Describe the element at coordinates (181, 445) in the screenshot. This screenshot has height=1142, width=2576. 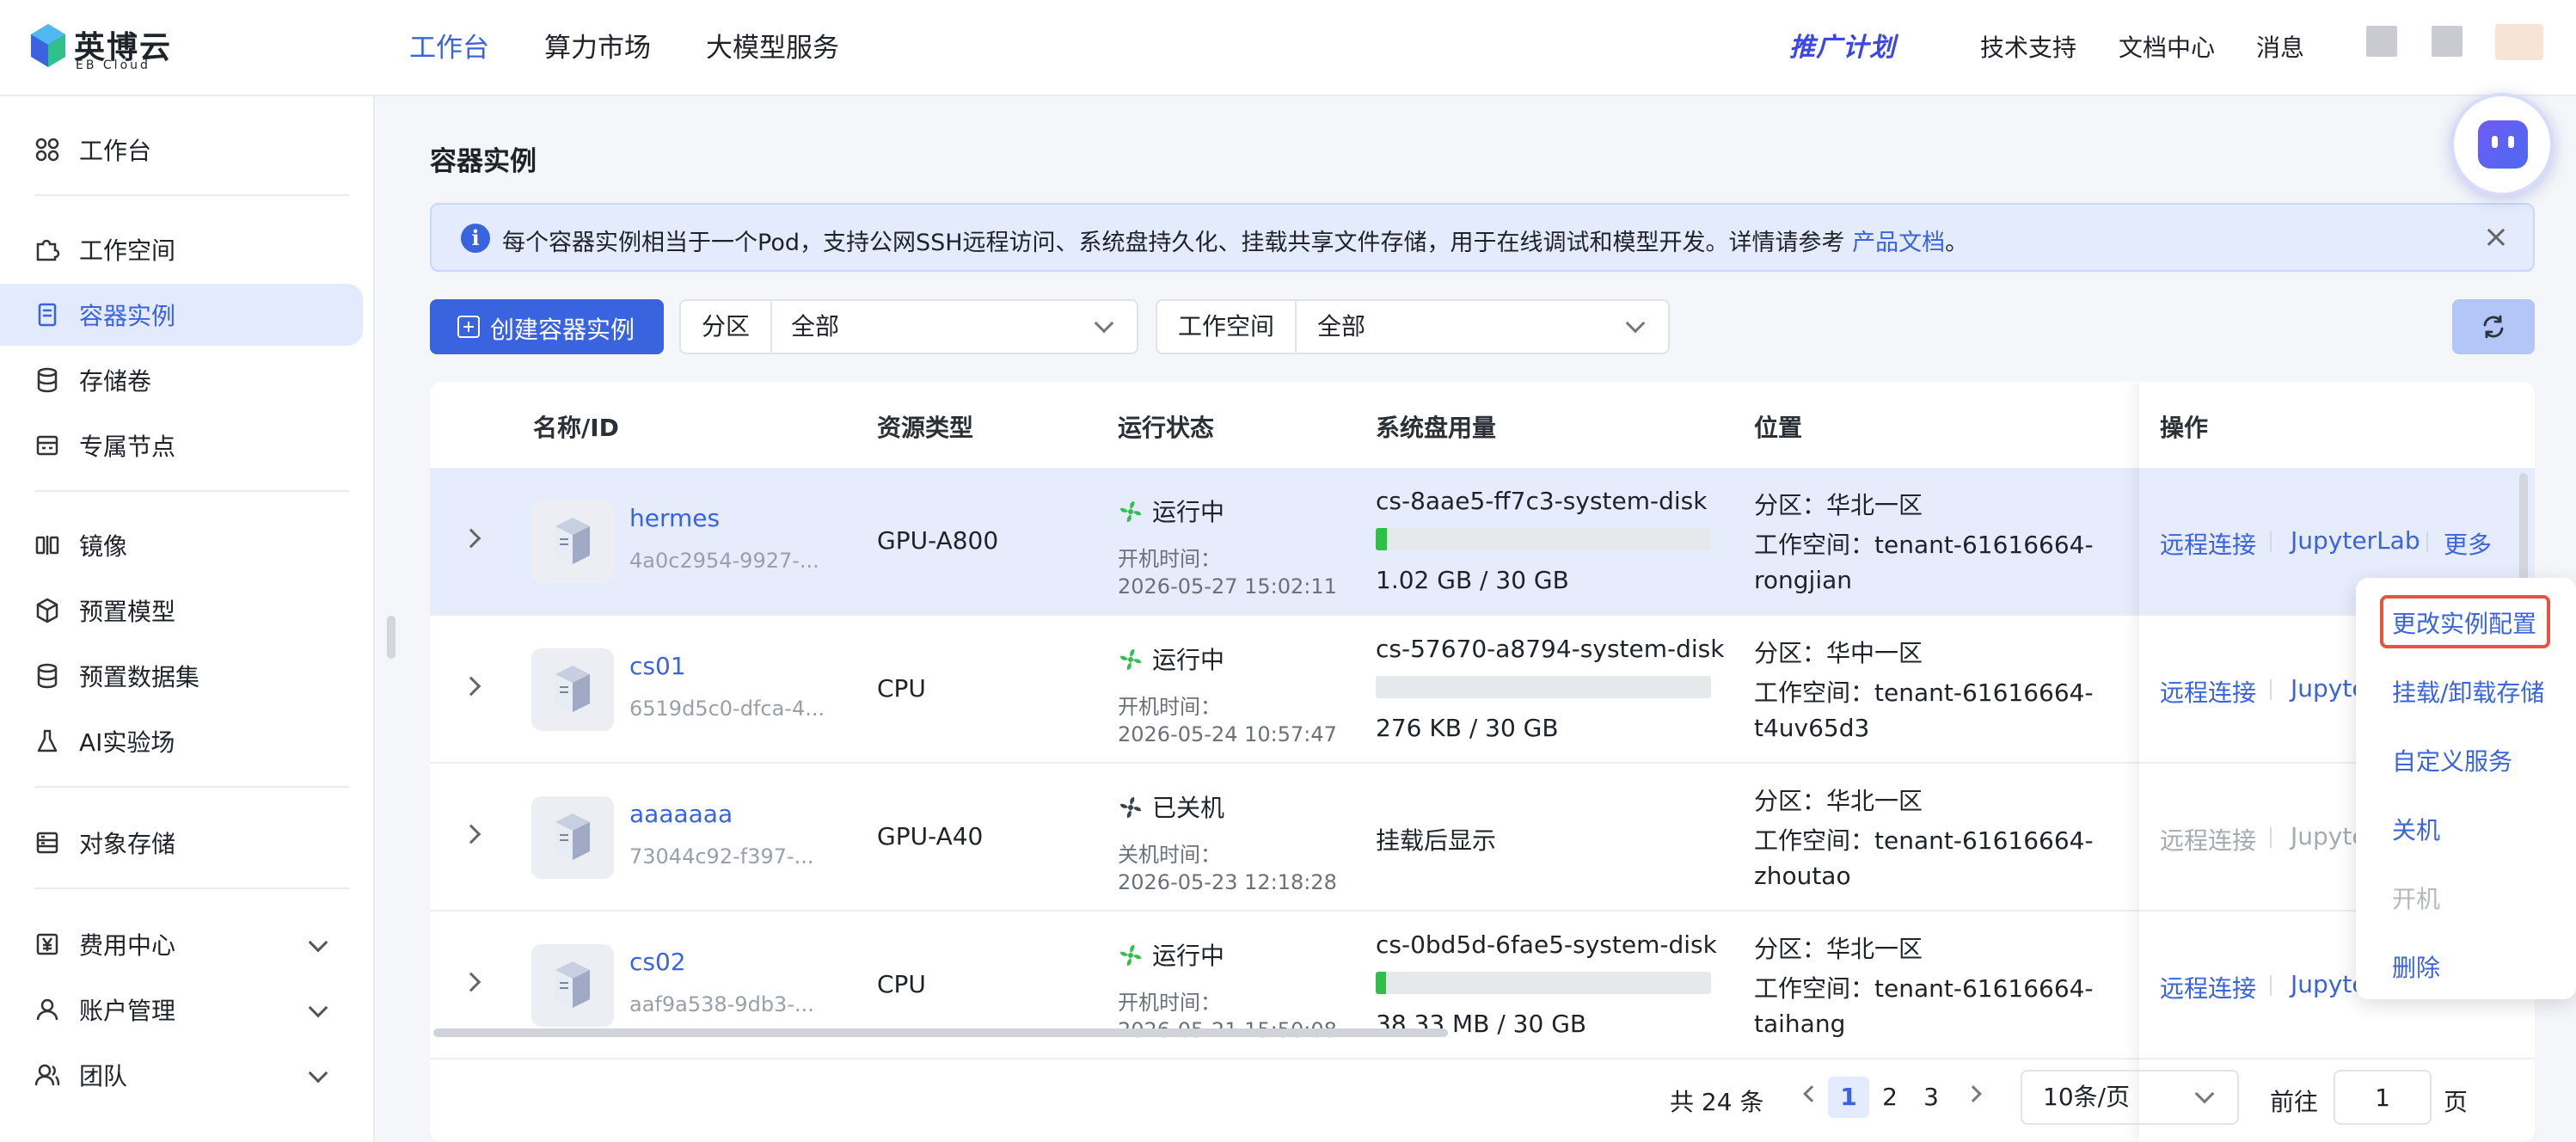
I see `sidebar-item-dedicated-node: 专属节点` at that location.